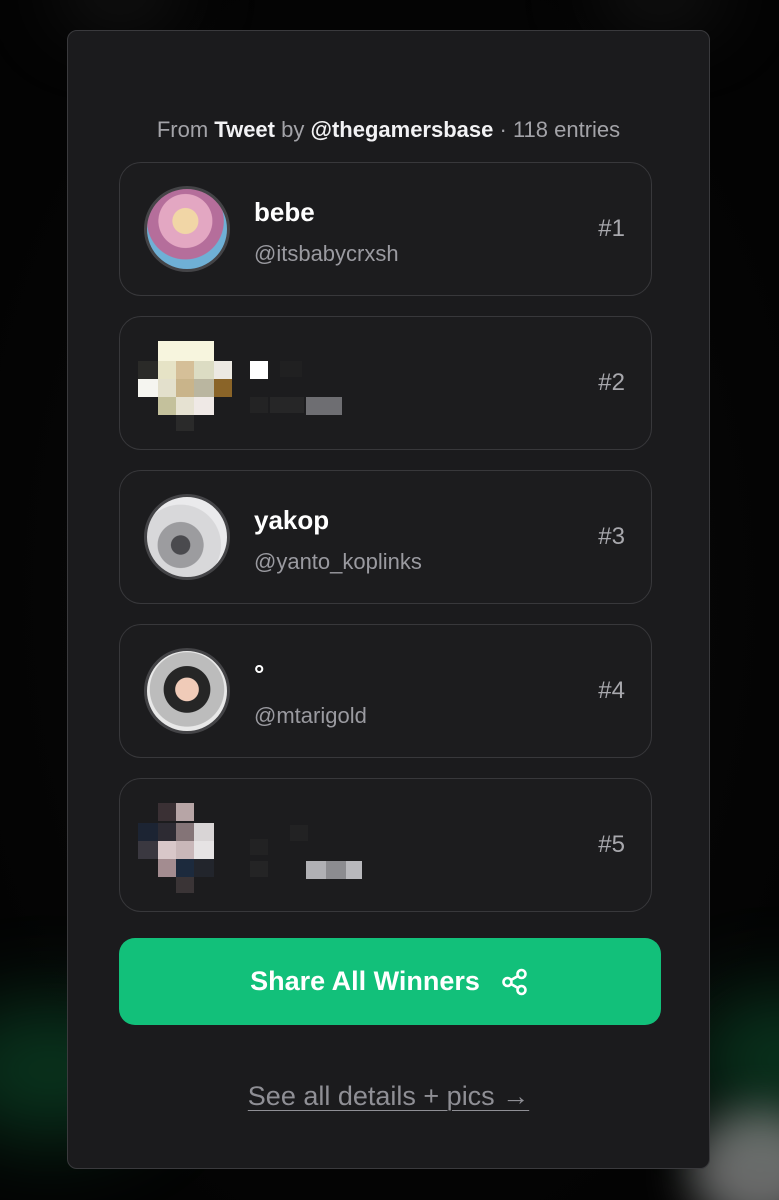 Image resolution: width=779 pixels, height=1200 pixels. Describe the element at coordinates (385, 691) in the screenshot. I see `winner-row: ° @mtarigold #4` at that location.